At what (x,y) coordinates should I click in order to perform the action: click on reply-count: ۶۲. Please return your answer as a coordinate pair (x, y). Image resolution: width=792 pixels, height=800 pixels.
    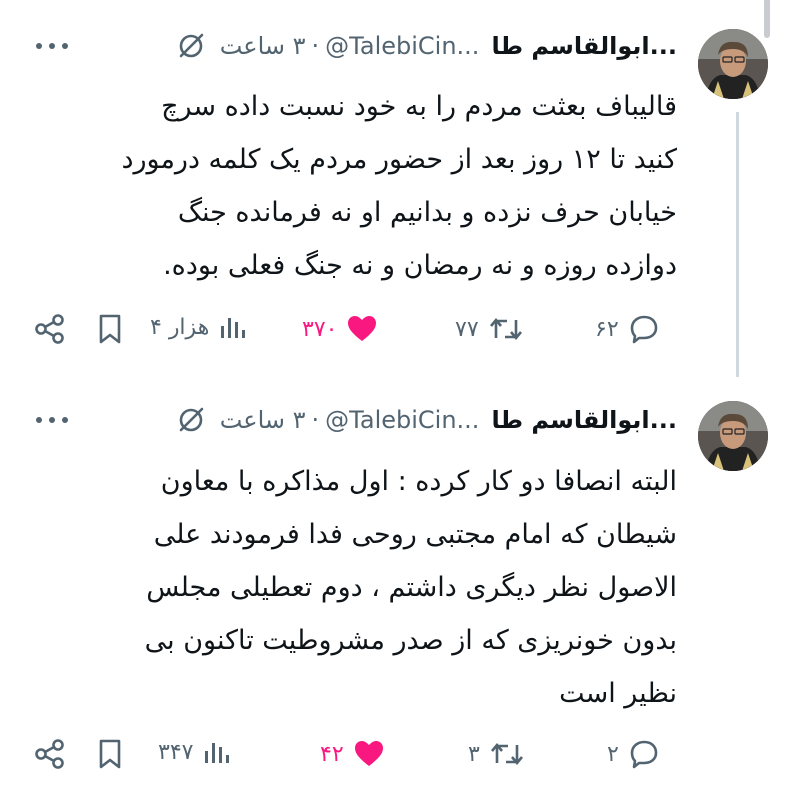
    Looking at the image, I should click on (607, 329).